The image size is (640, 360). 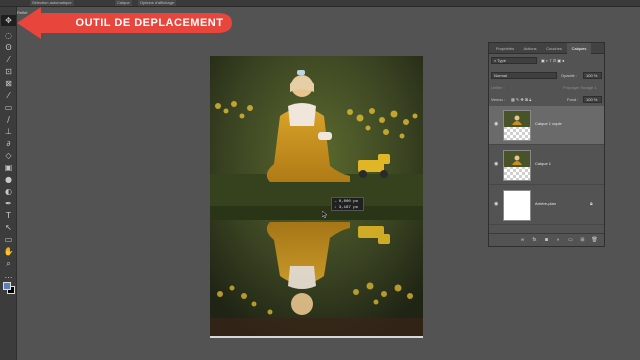 I want to click on move-offset-readout: → 0,000 po ↓ 3,167 po, so click(x=347, y=204).